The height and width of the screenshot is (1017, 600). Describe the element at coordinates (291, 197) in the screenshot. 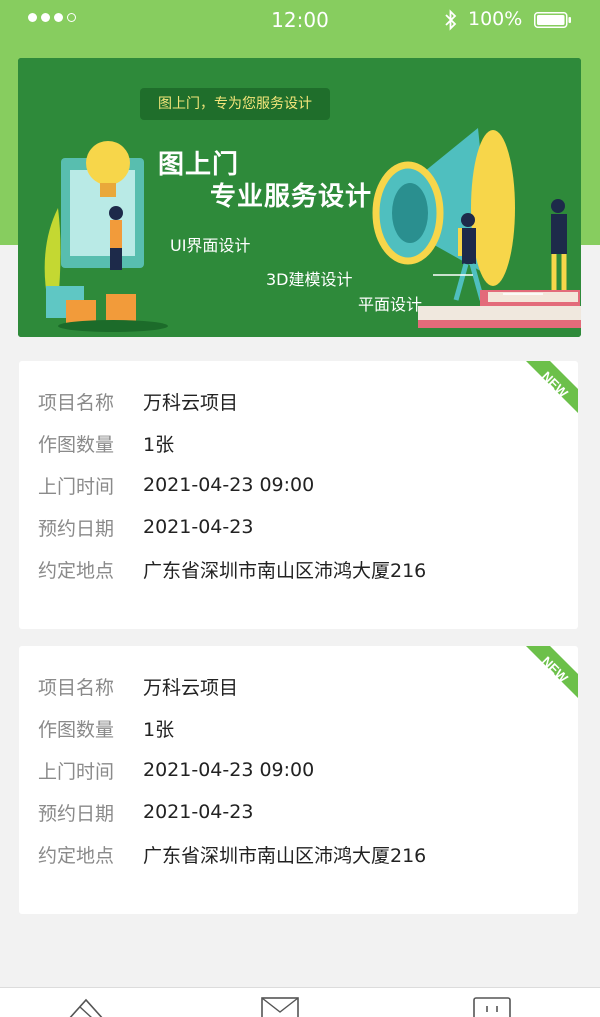

I see `banner-subtitle: 专业服务设计` at that location.